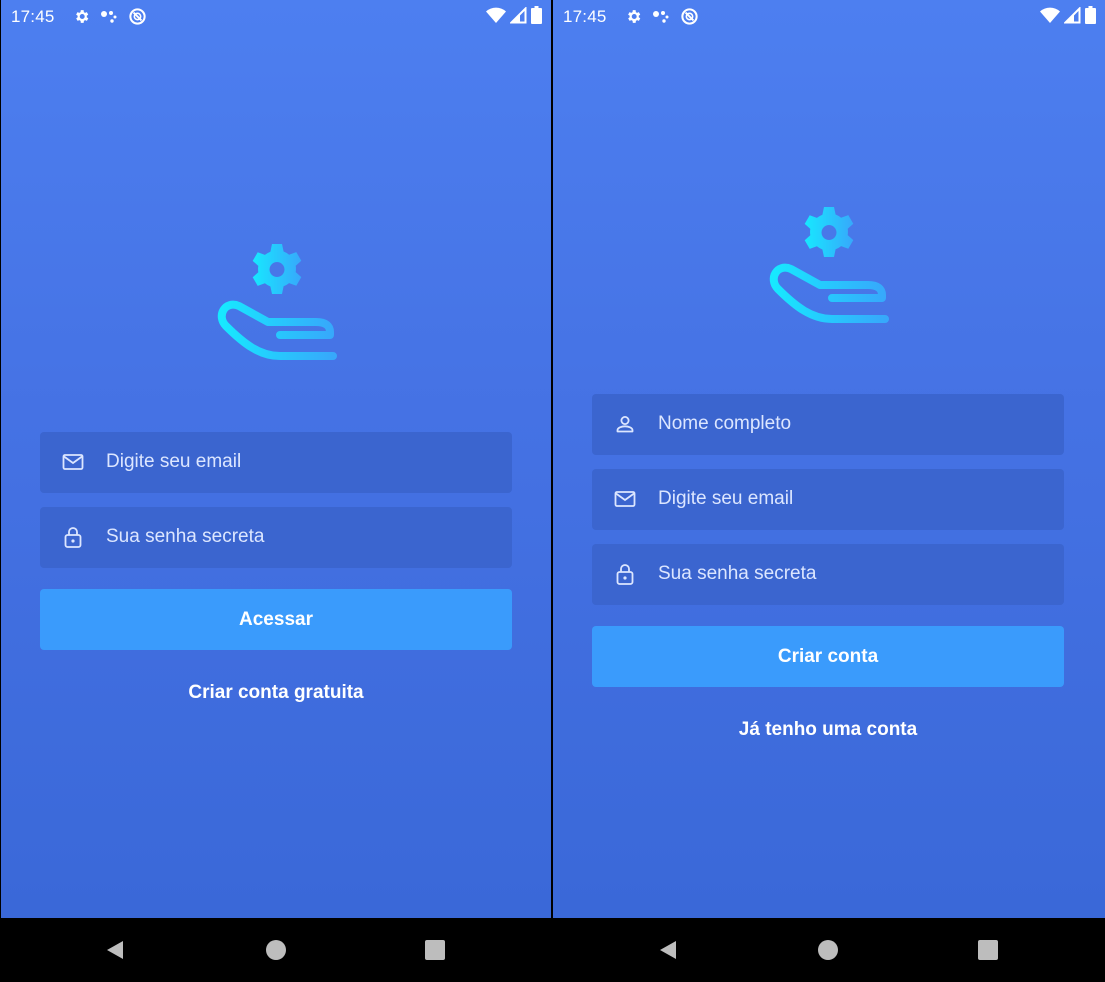 This screenshot has width=1105, height=982. What do you see at coordinates (725, 423) in the screenshot?
I see `name-placeholder: Nome completo` at bounding box center [725, 423].